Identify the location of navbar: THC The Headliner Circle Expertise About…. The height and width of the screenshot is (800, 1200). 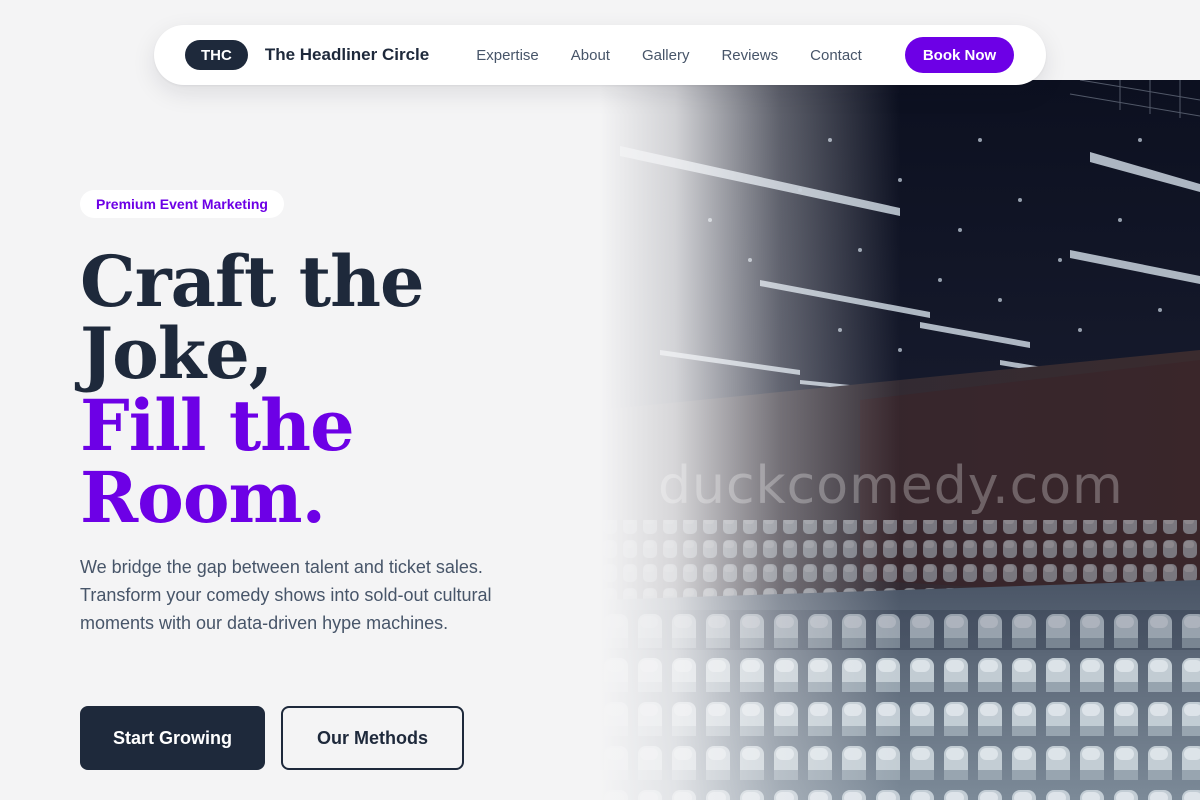
(600, 55).